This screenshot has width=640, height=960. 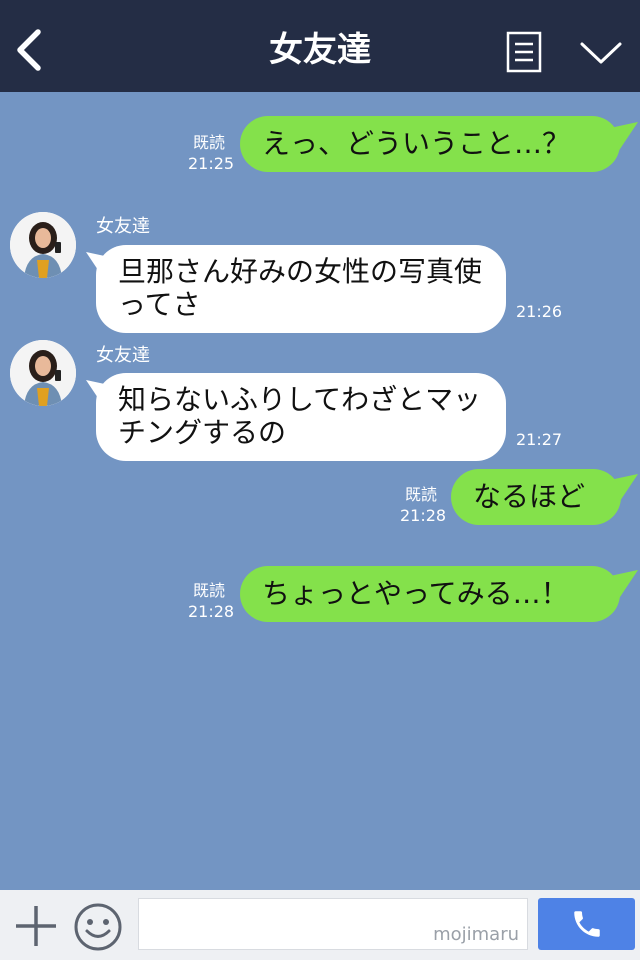 What do you see at coordinates (320, 50) in the screenshot?
I see `chat-title: 女友達` at bounding box center [320, 50].